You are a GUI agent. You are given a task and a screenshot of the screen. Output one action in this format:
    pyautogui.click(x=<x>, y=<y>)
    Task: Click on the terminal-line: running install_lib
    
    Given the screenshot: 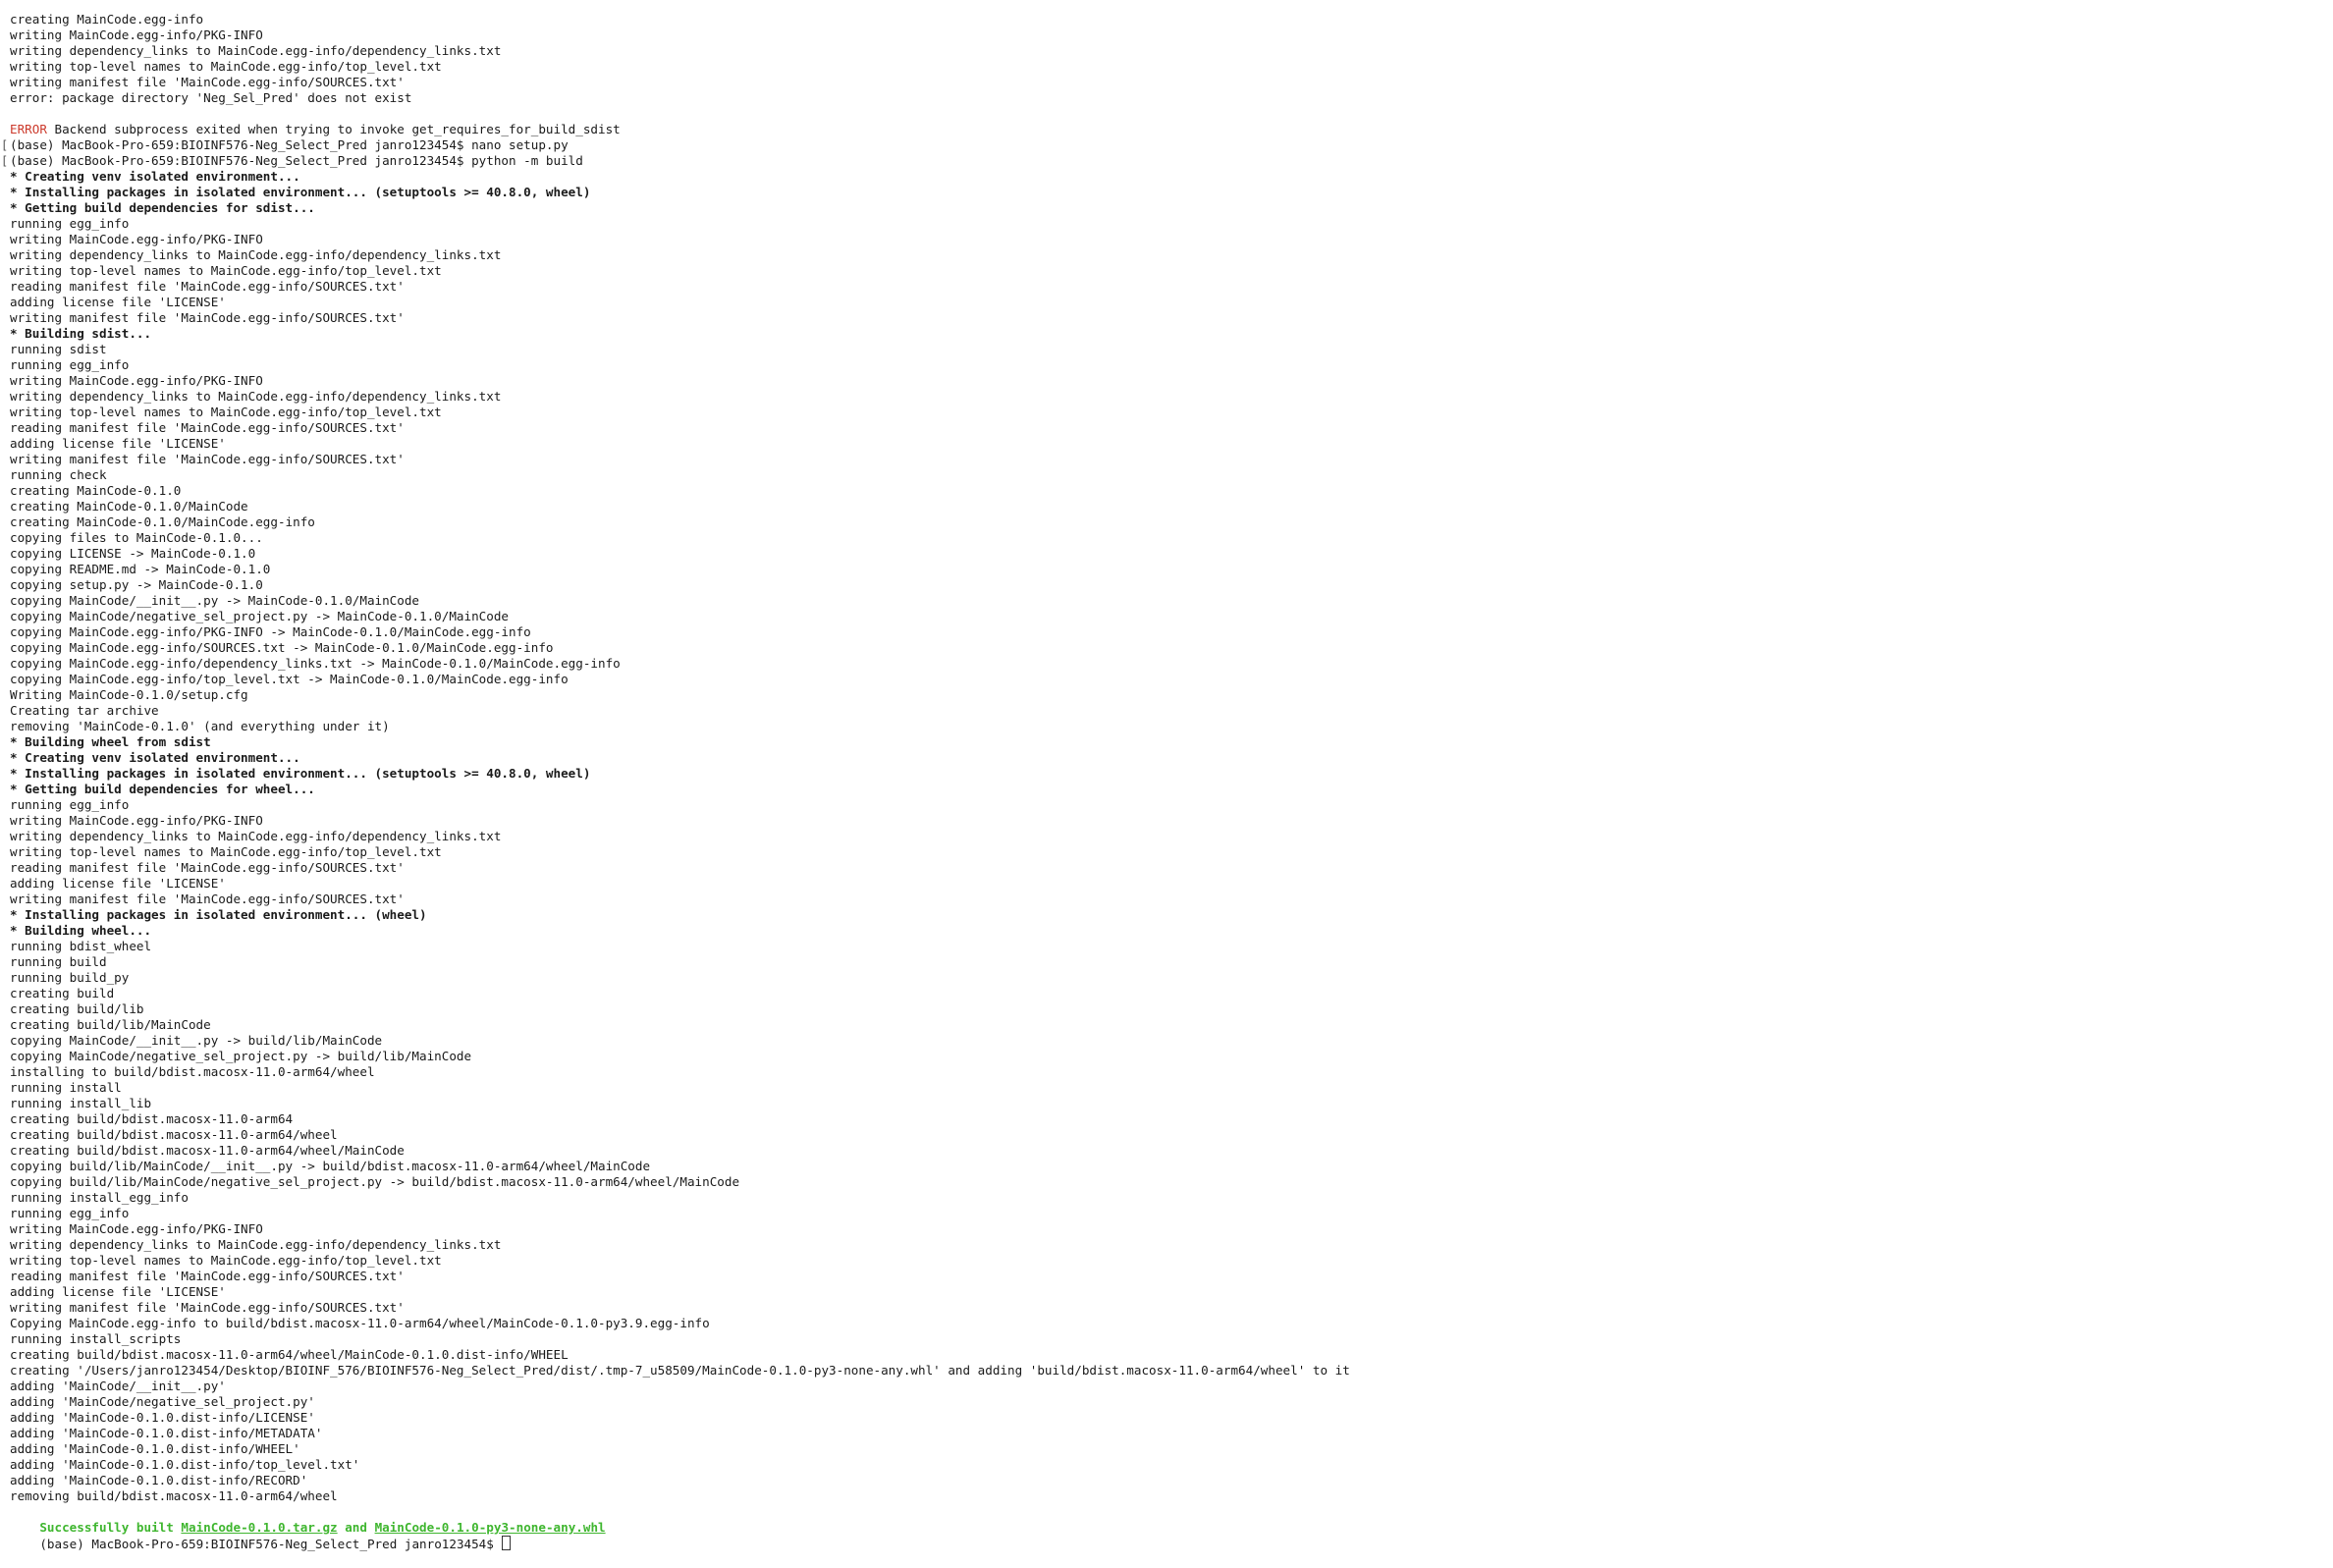 What is the action you would take?
    pyautogui.click(x=1171, y=1103)
    